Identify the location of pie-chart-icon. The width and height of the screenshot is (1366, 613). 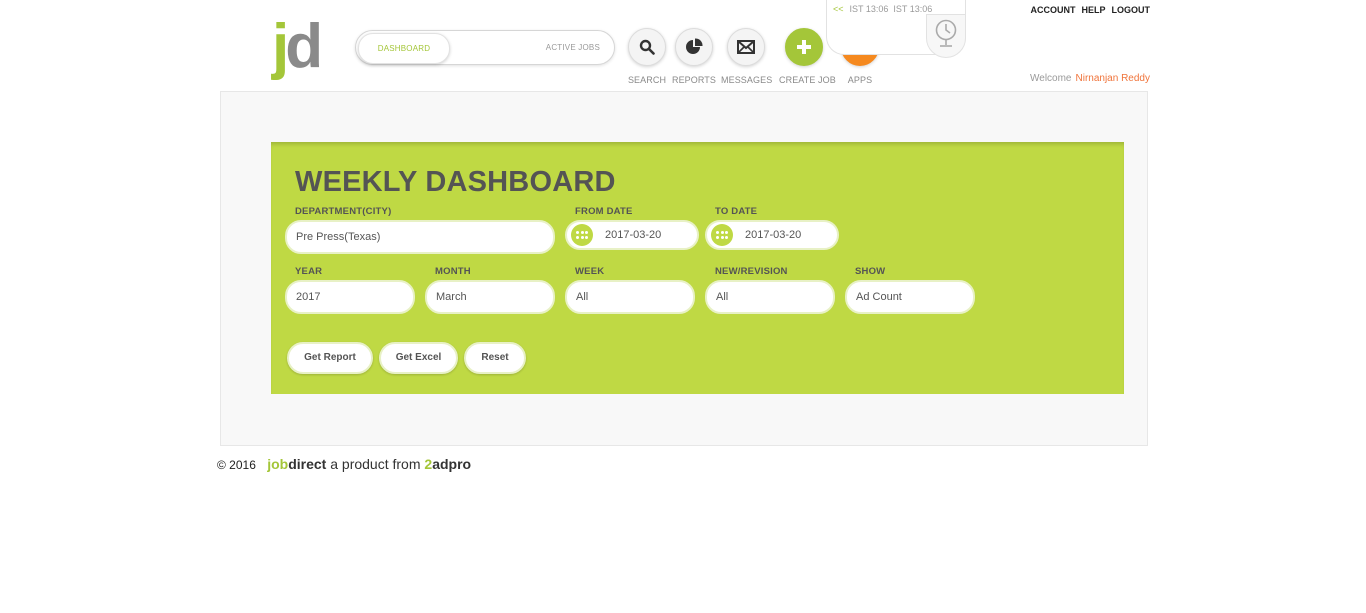
(694, 47).